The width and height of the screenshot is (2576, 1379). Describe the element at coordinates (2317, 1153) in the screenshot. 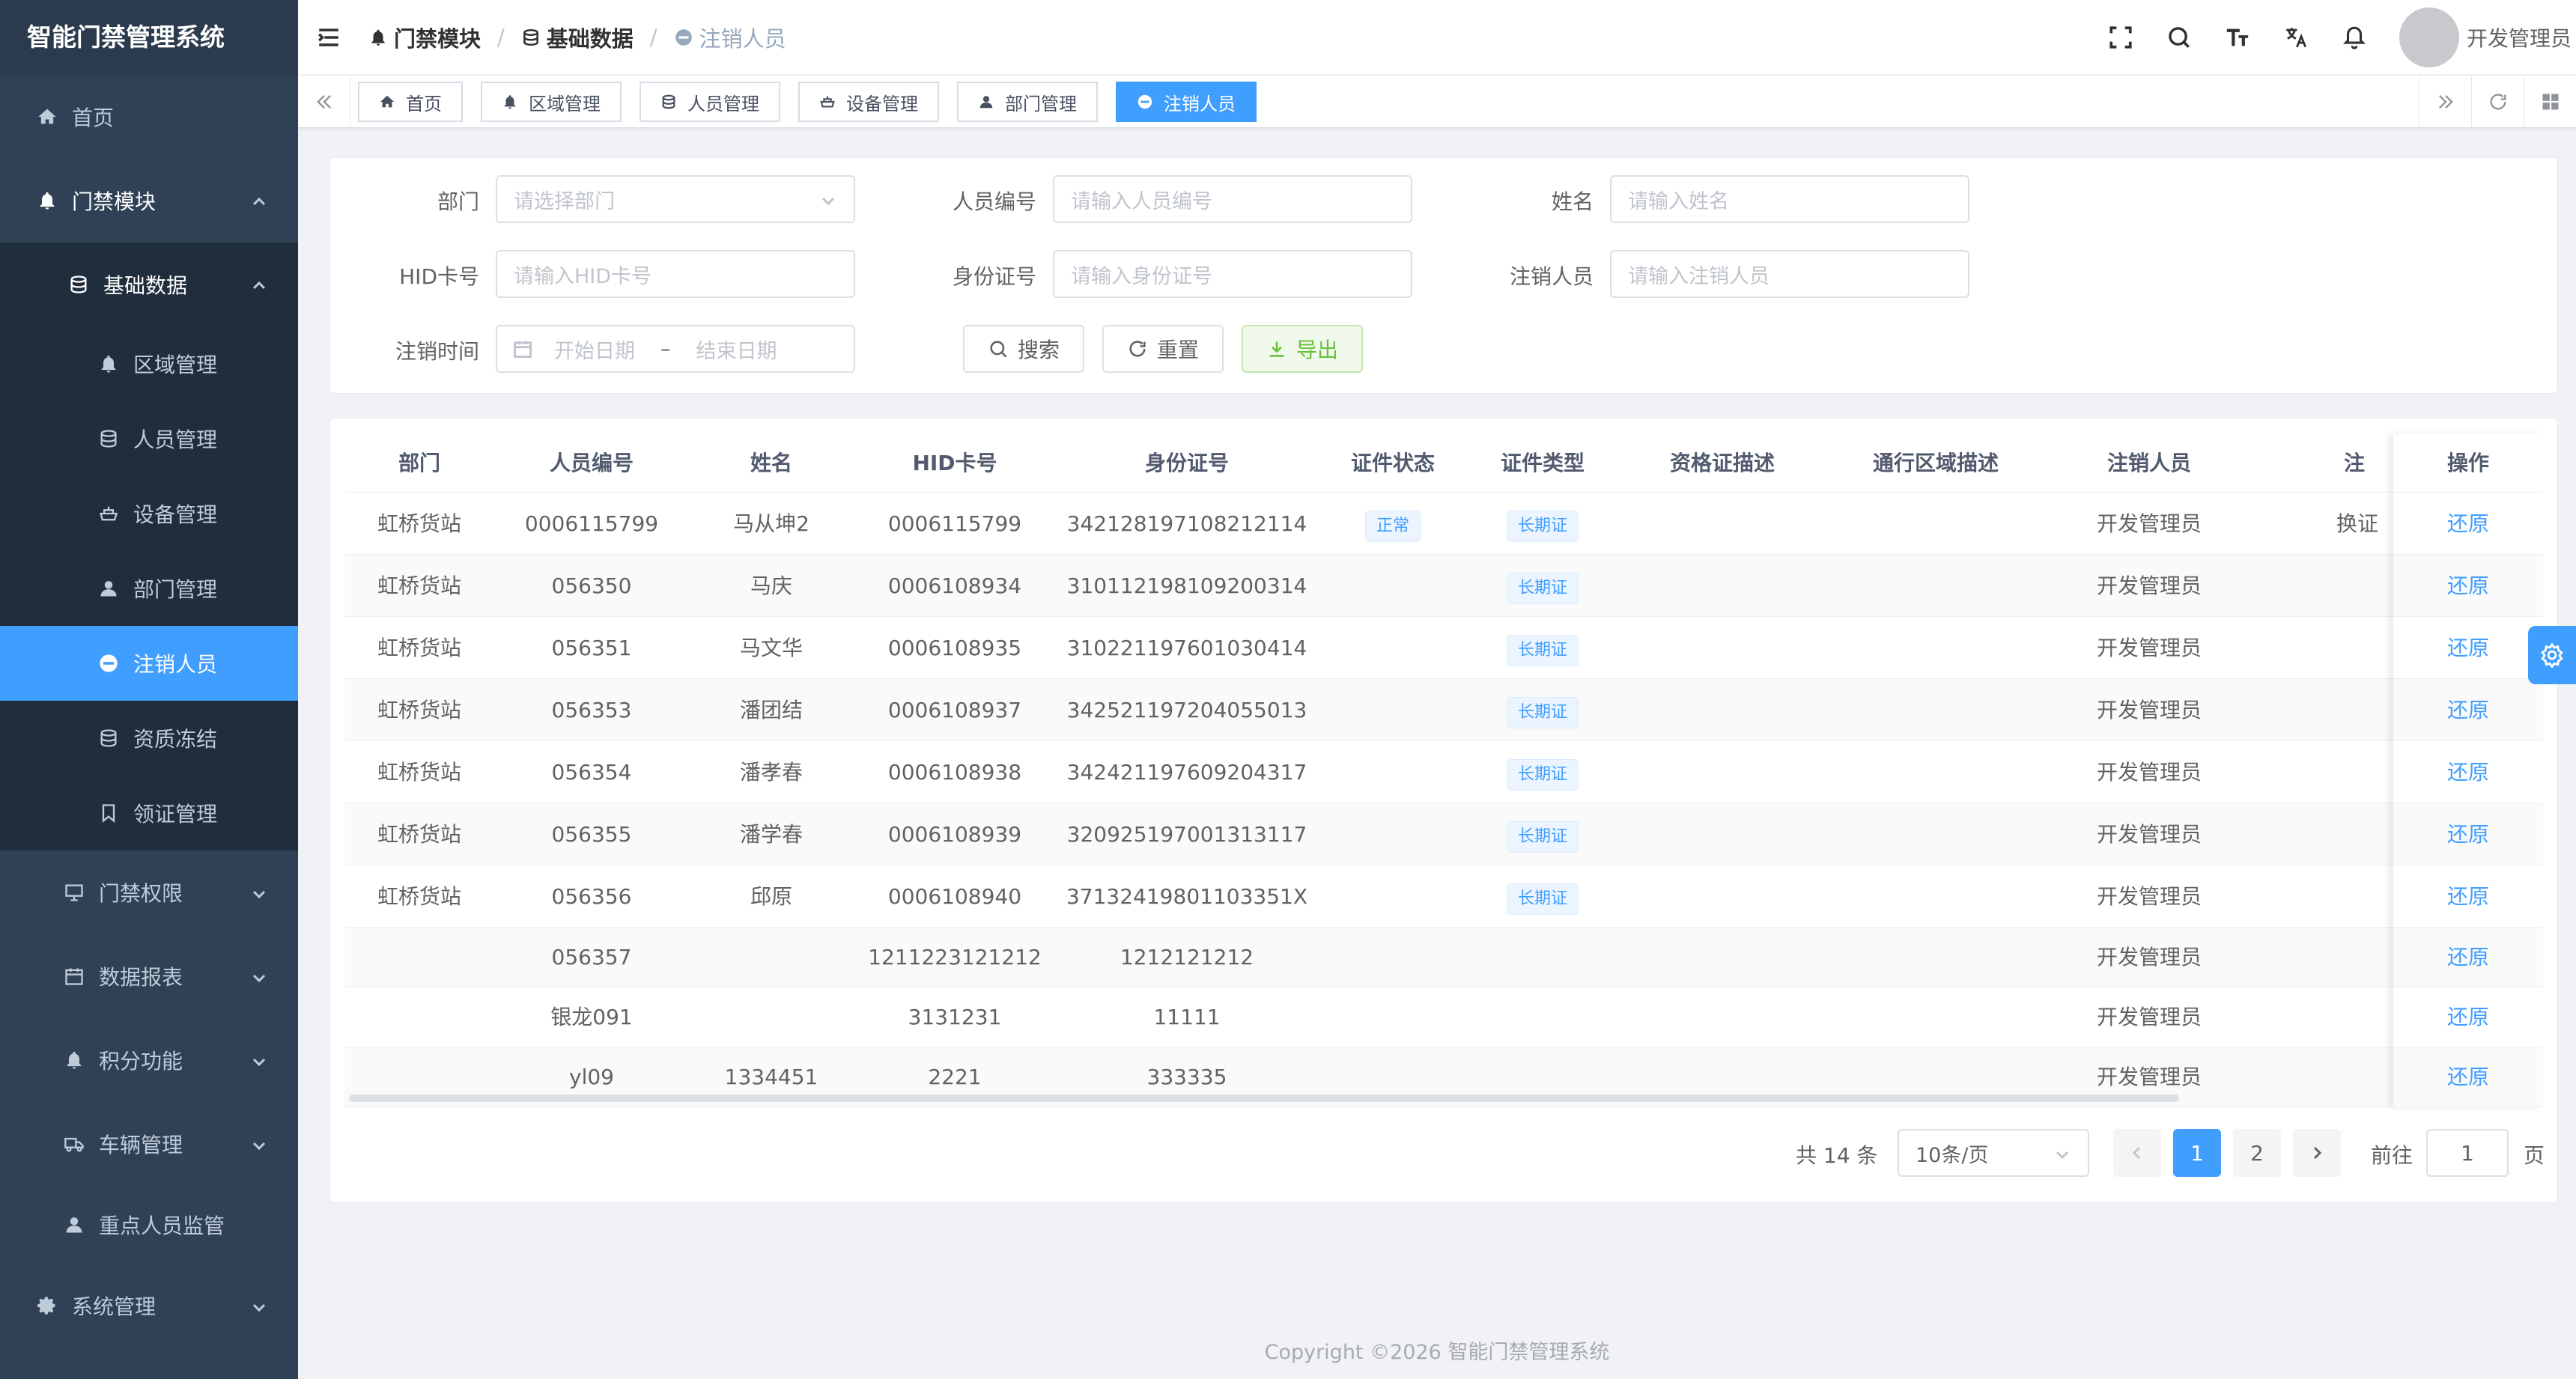

I see `next-page-button` at that location.